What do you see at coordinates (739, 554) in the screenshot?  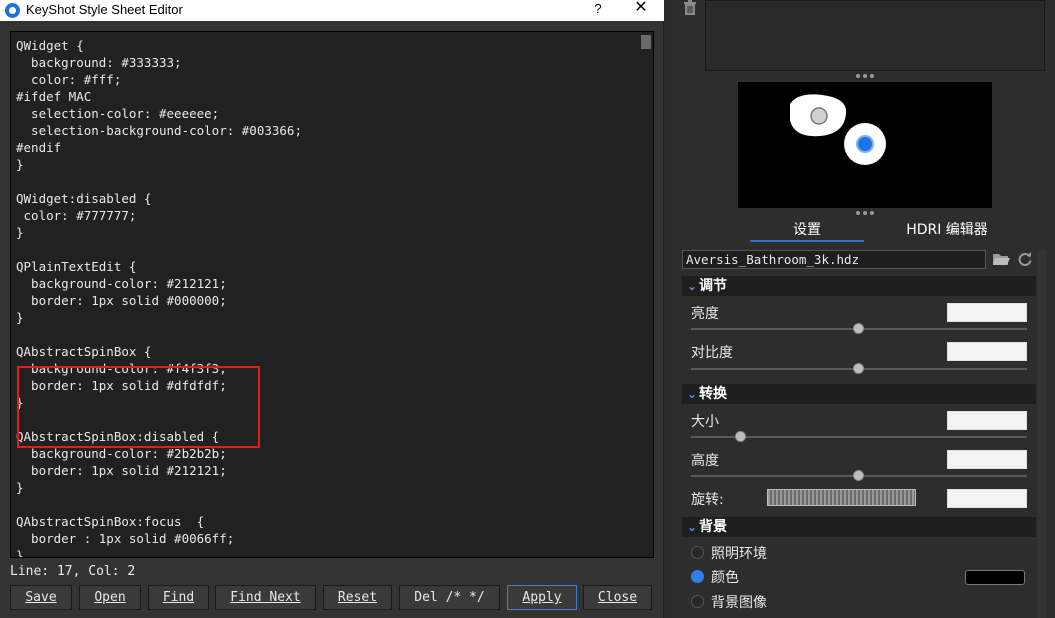 I see `lighting-environment-label: 照明环境` at bounding box center [739, 554].